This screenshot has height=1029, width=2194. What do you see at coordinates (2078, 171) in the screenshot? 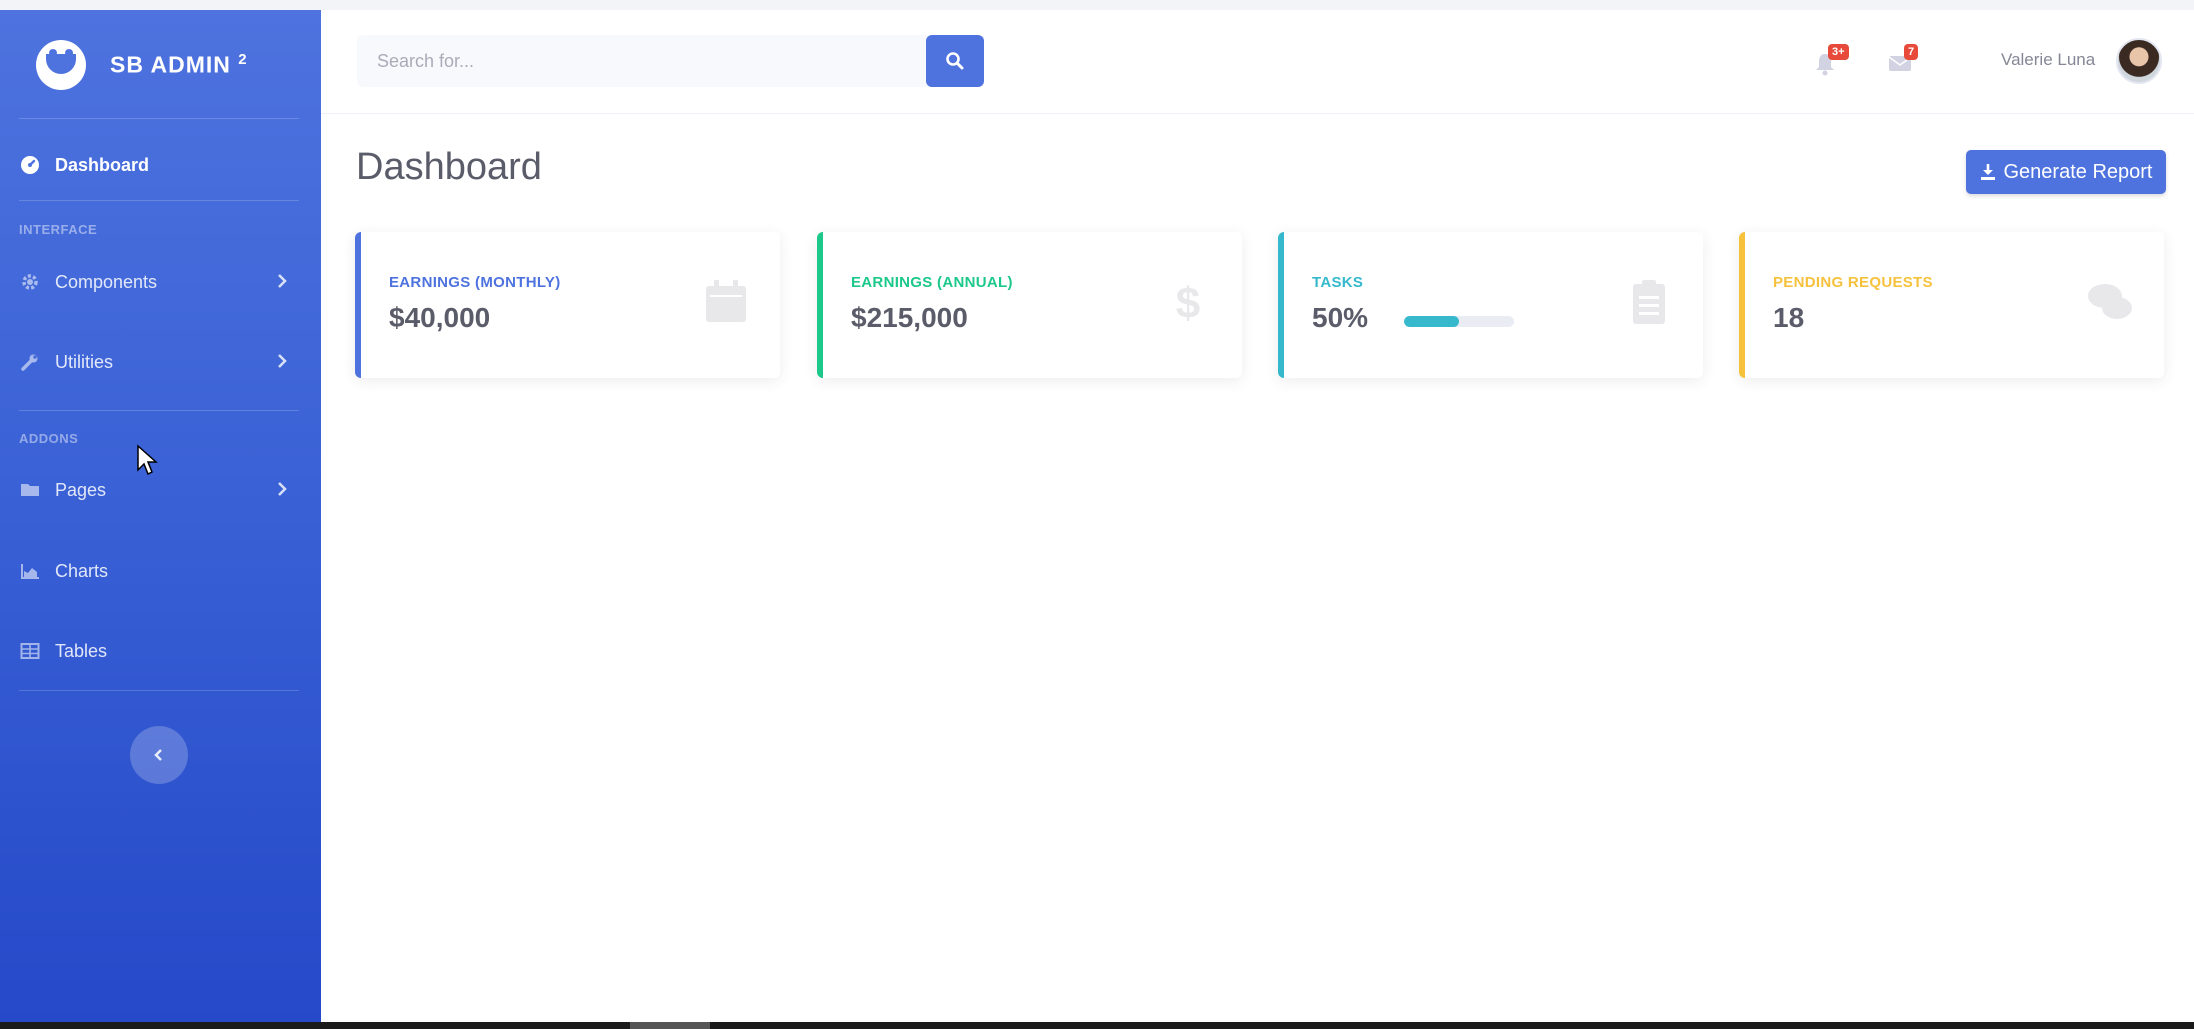
I see `generate-report-label: Generate Report` at bounding box center [2078, 171].